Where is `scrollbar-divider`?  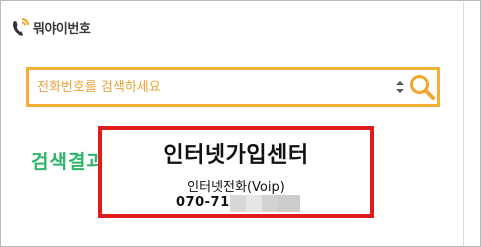 scrollbar-divider is located at coordinates (463, 124).